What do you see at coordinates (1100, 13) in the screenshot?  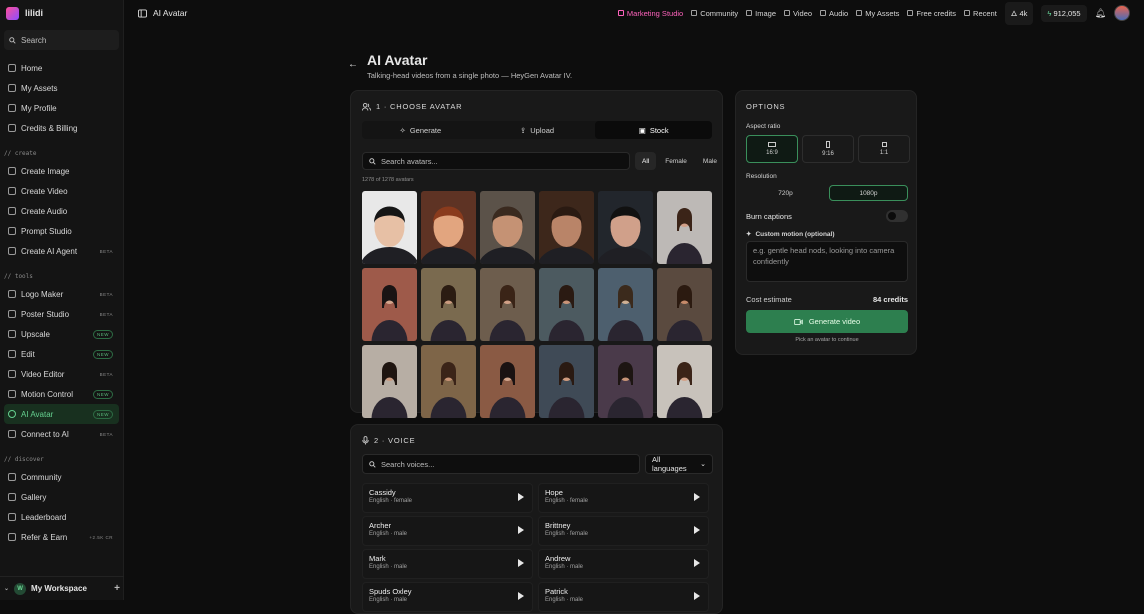 I see `bell-icon: 🔔︎` at bounding box center [1100, 13].